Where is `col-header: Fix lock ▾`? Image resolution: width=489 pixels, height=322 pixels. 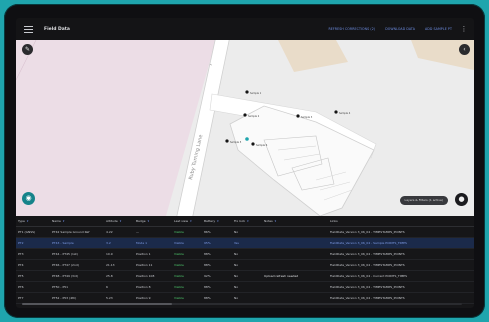 col-header: Fix lock ▾ is located at coordinates (247, 221).